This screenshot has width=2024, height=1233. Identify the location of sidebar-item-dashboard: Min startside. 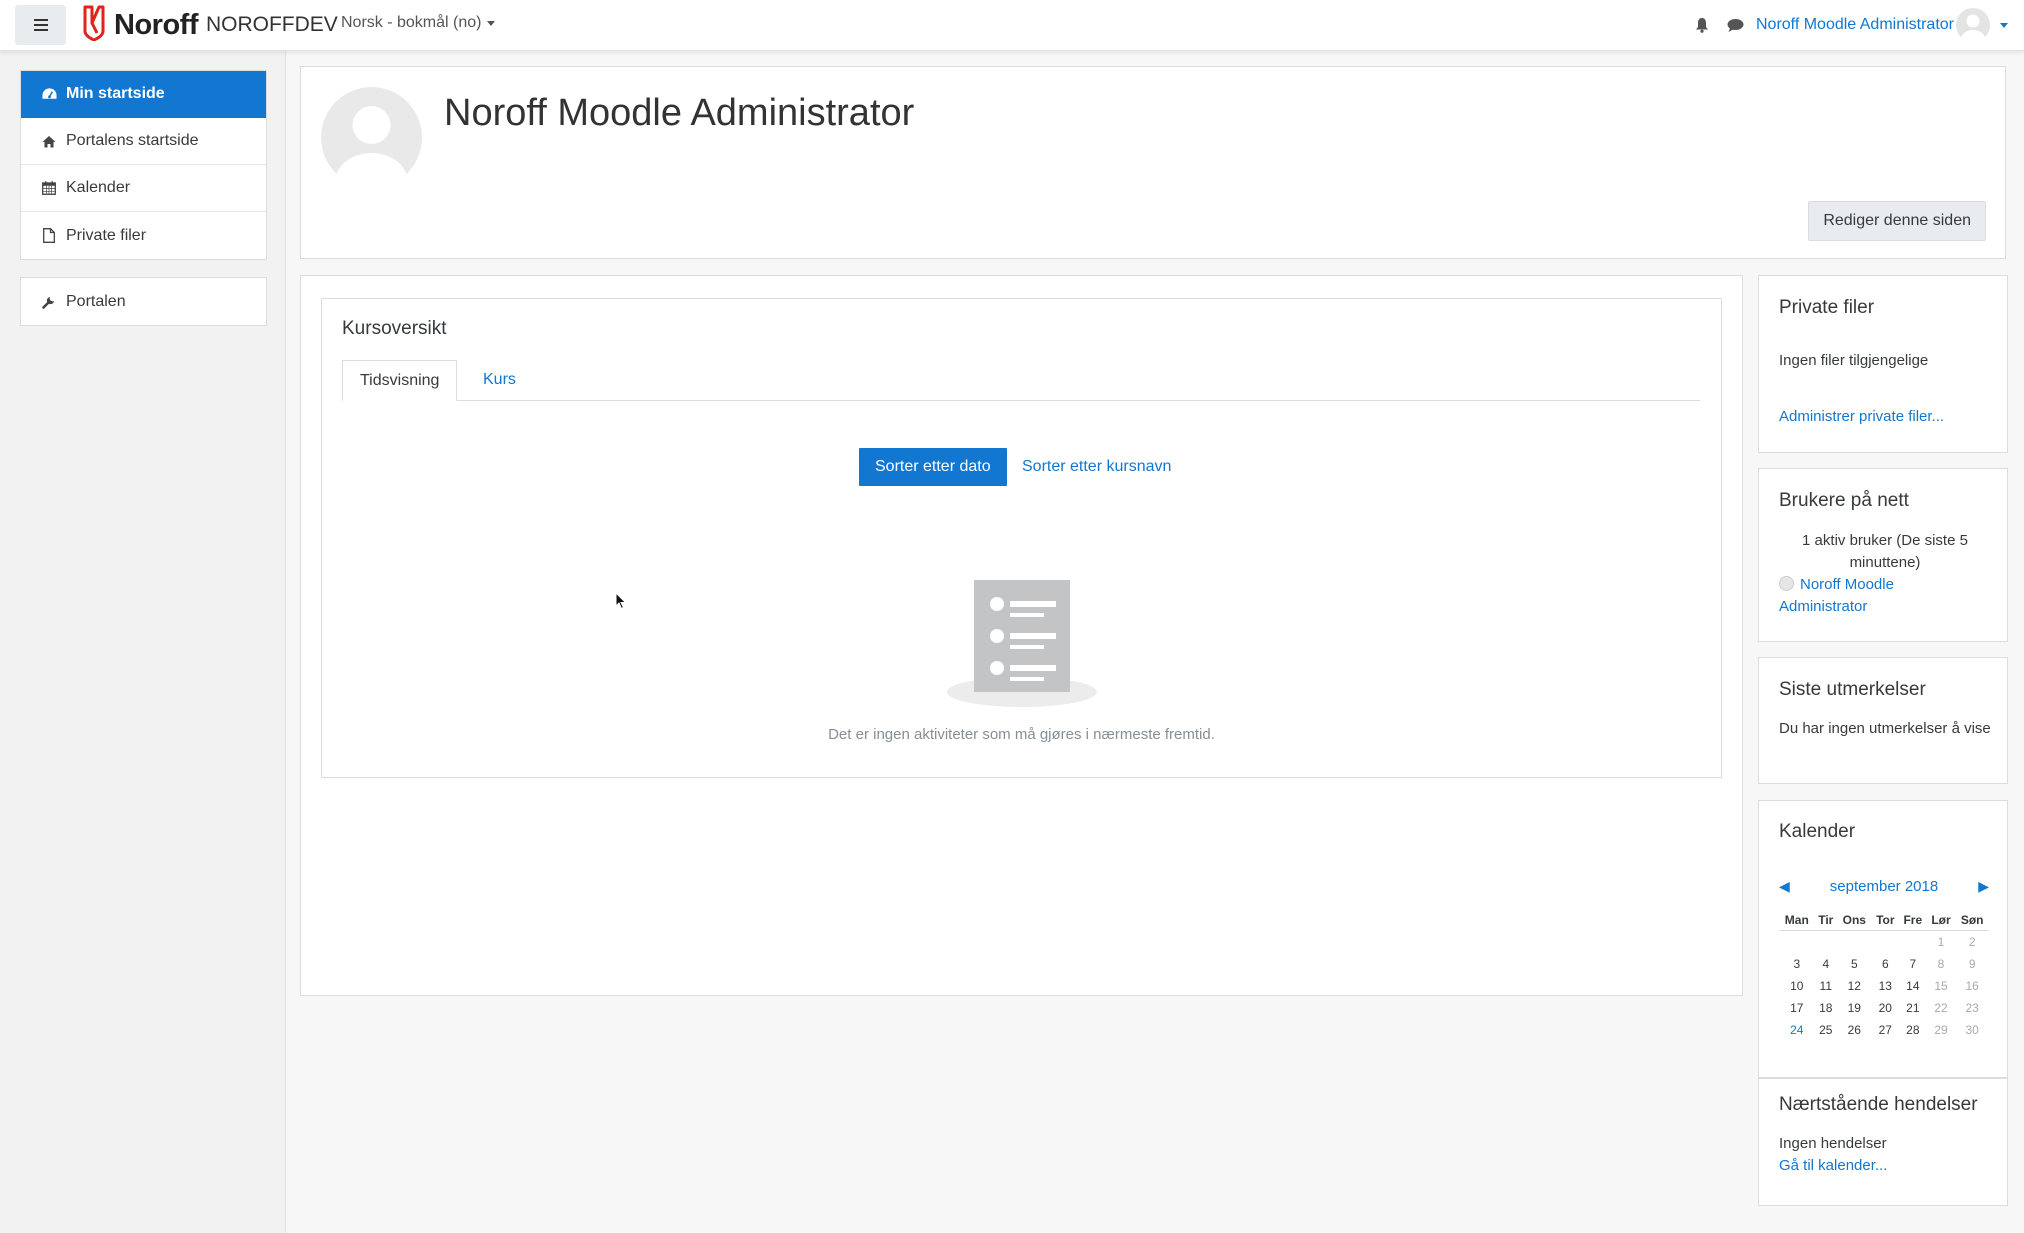
(143, 94).